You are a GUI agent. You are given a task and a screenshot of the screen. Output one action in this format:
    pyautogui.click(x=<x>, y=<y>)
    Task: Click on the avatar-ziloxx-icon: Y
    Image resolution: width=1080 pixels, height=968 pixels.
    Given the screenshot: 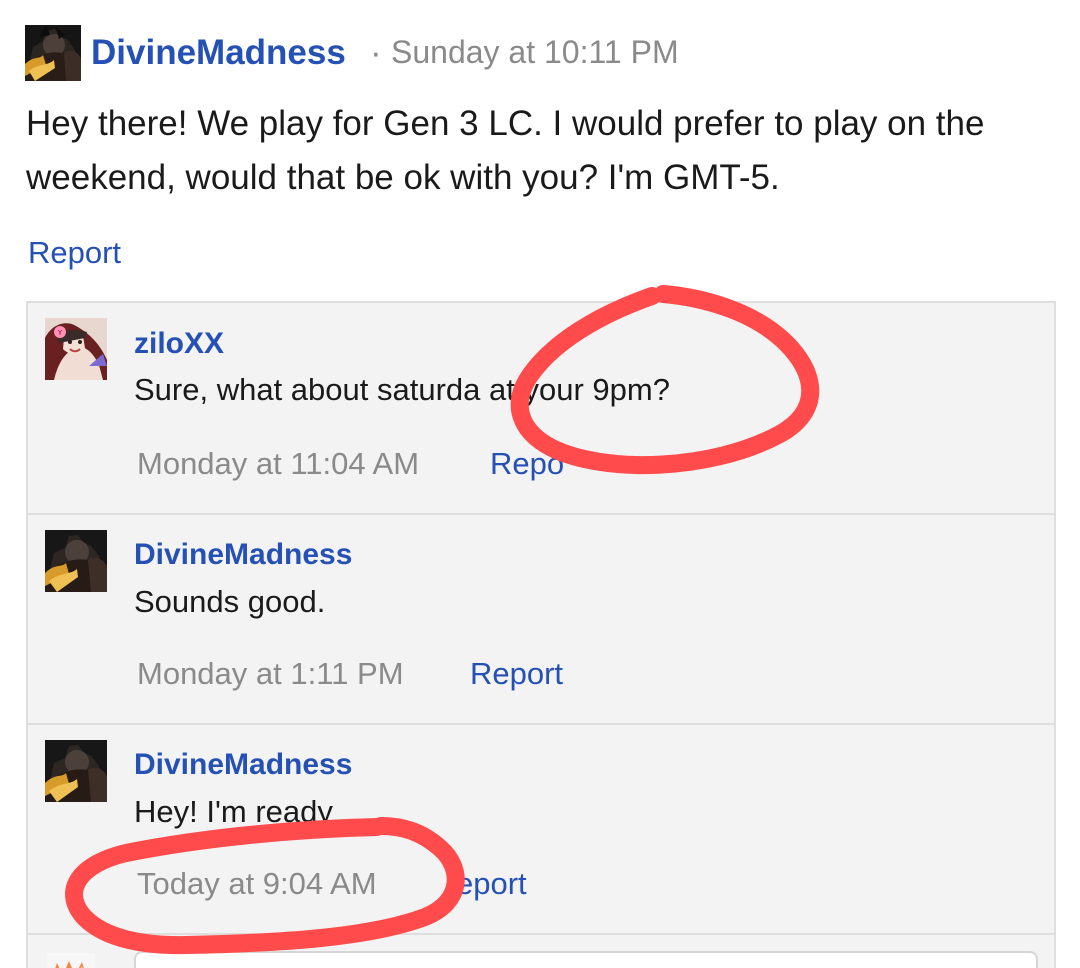 What is the action you would take?
    pyautogui.click(x=76, y=349)
    